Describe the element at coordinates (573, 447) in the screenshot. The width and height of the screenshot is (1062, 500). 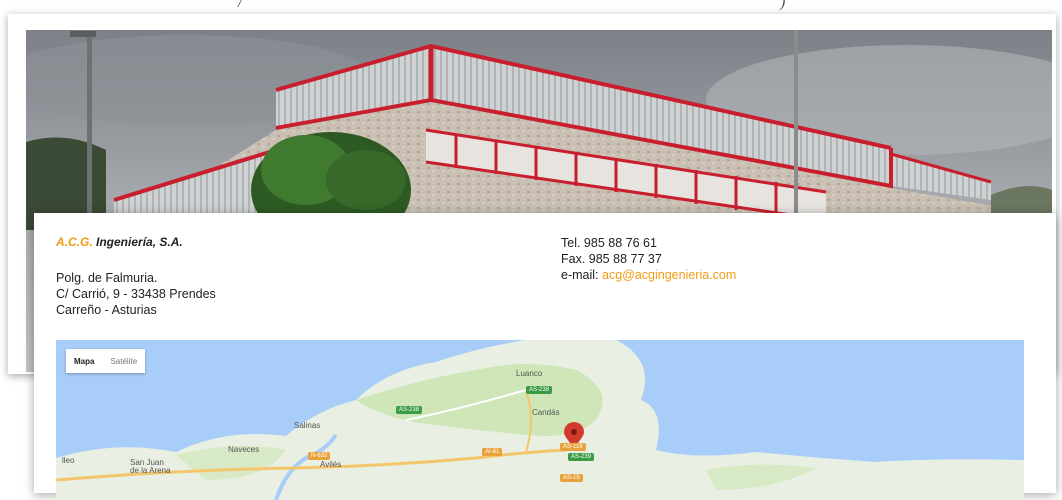
I see `road-badge: AS-118` at that location.